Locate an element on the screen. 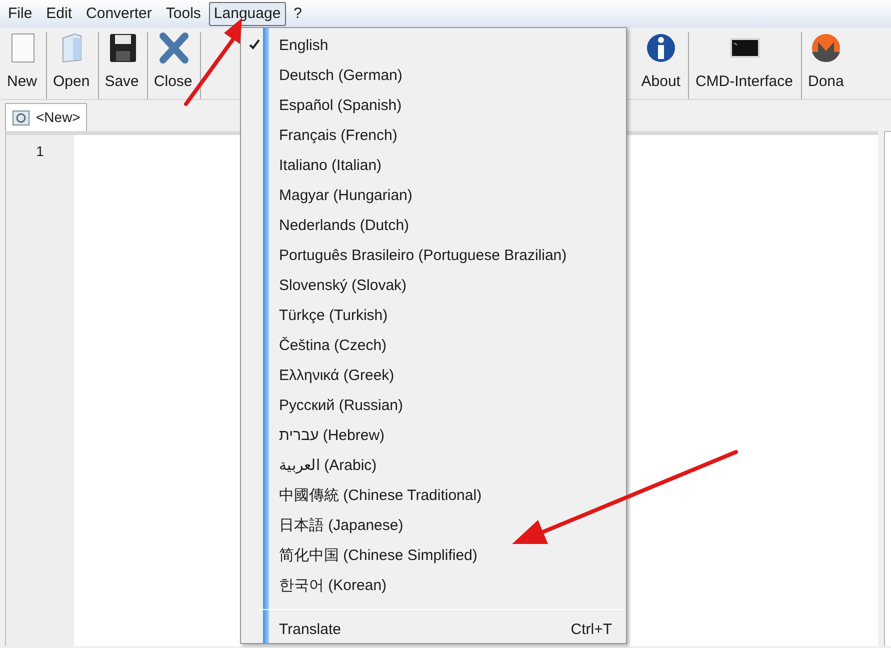 Image resolution: width=891 pixels, height=648 pixels. language-menu-item: العربية (Arabic) is located at coordinates (434, 466).